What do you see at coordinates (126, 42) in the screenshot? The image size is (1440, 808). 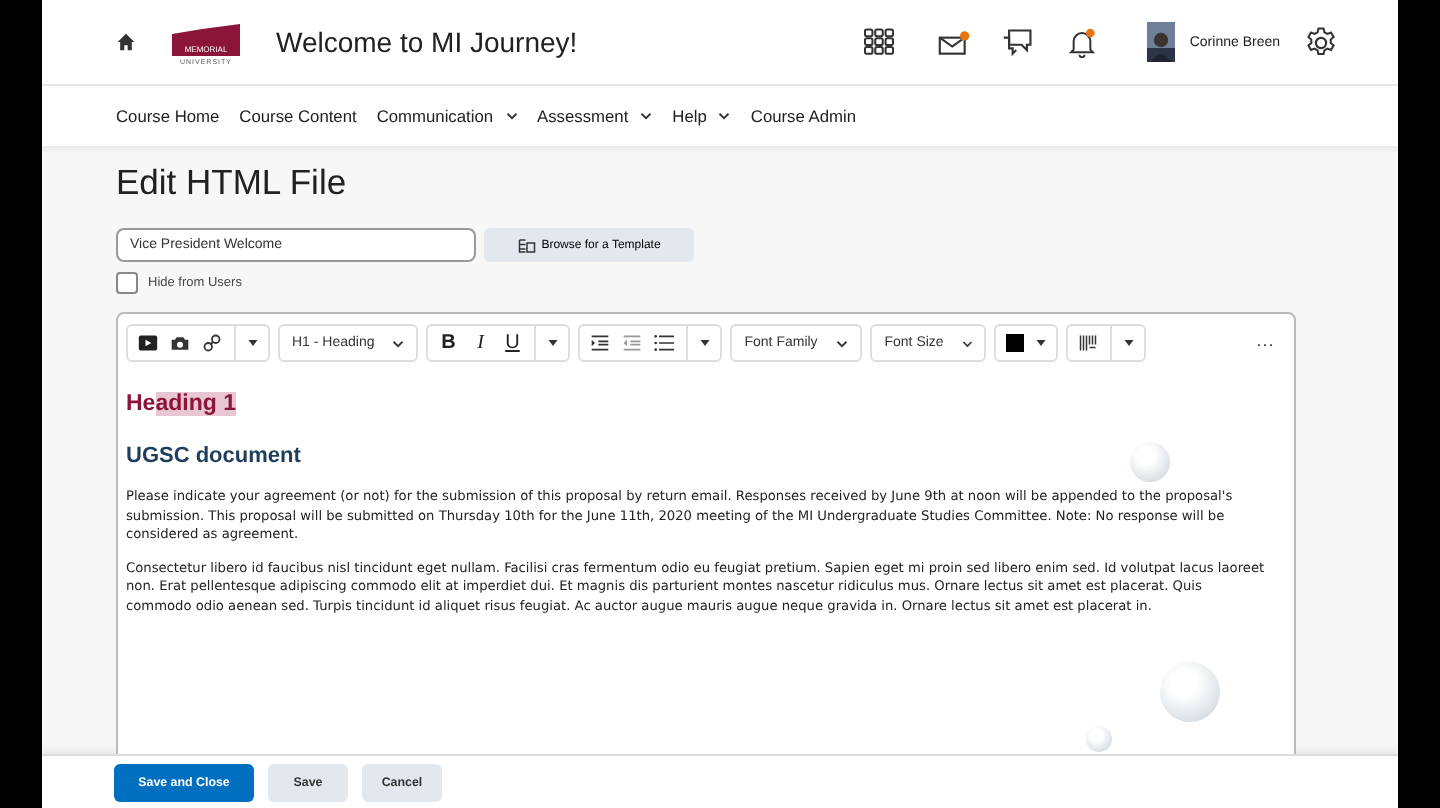 I see `home-icon` at bounding box center [126, 42].